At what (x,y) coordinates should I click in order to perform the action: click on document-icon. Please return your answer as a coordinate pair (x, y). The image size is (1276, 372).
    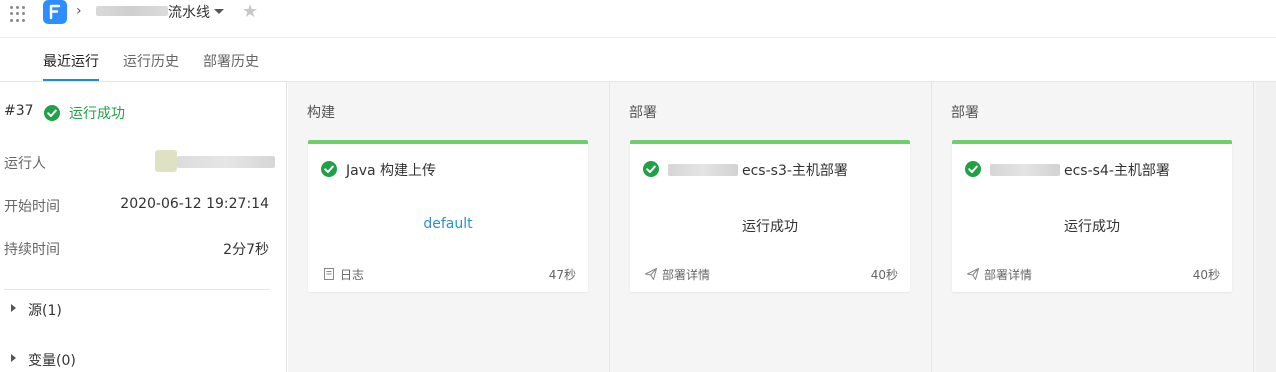
    Looking at the image, I should click on (329, 274).